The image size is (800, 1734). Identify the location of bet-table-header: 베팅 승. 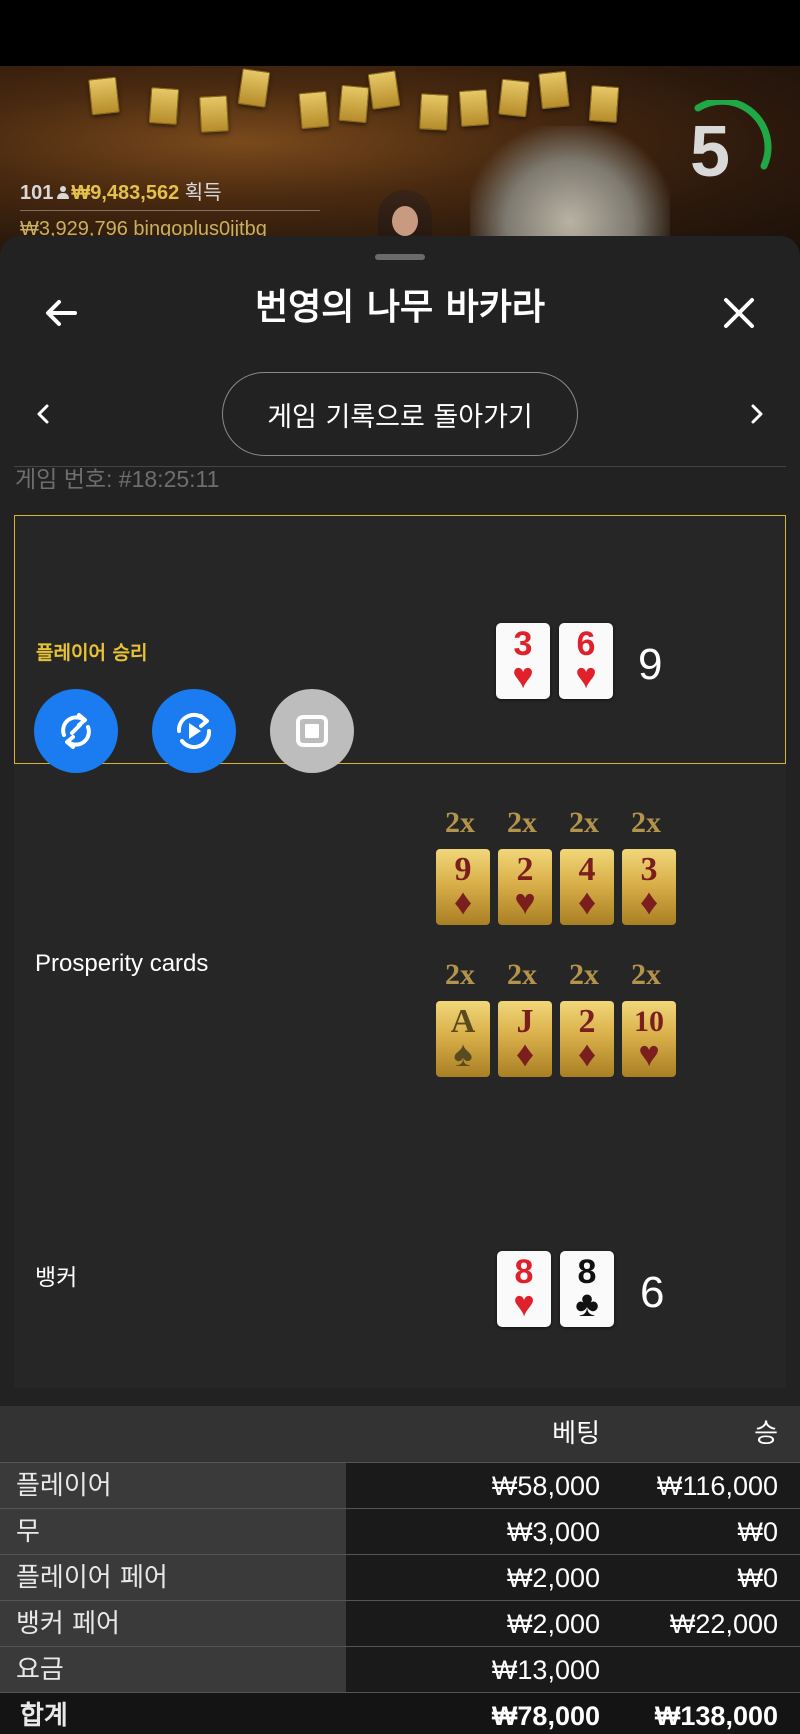
(400, 1434).